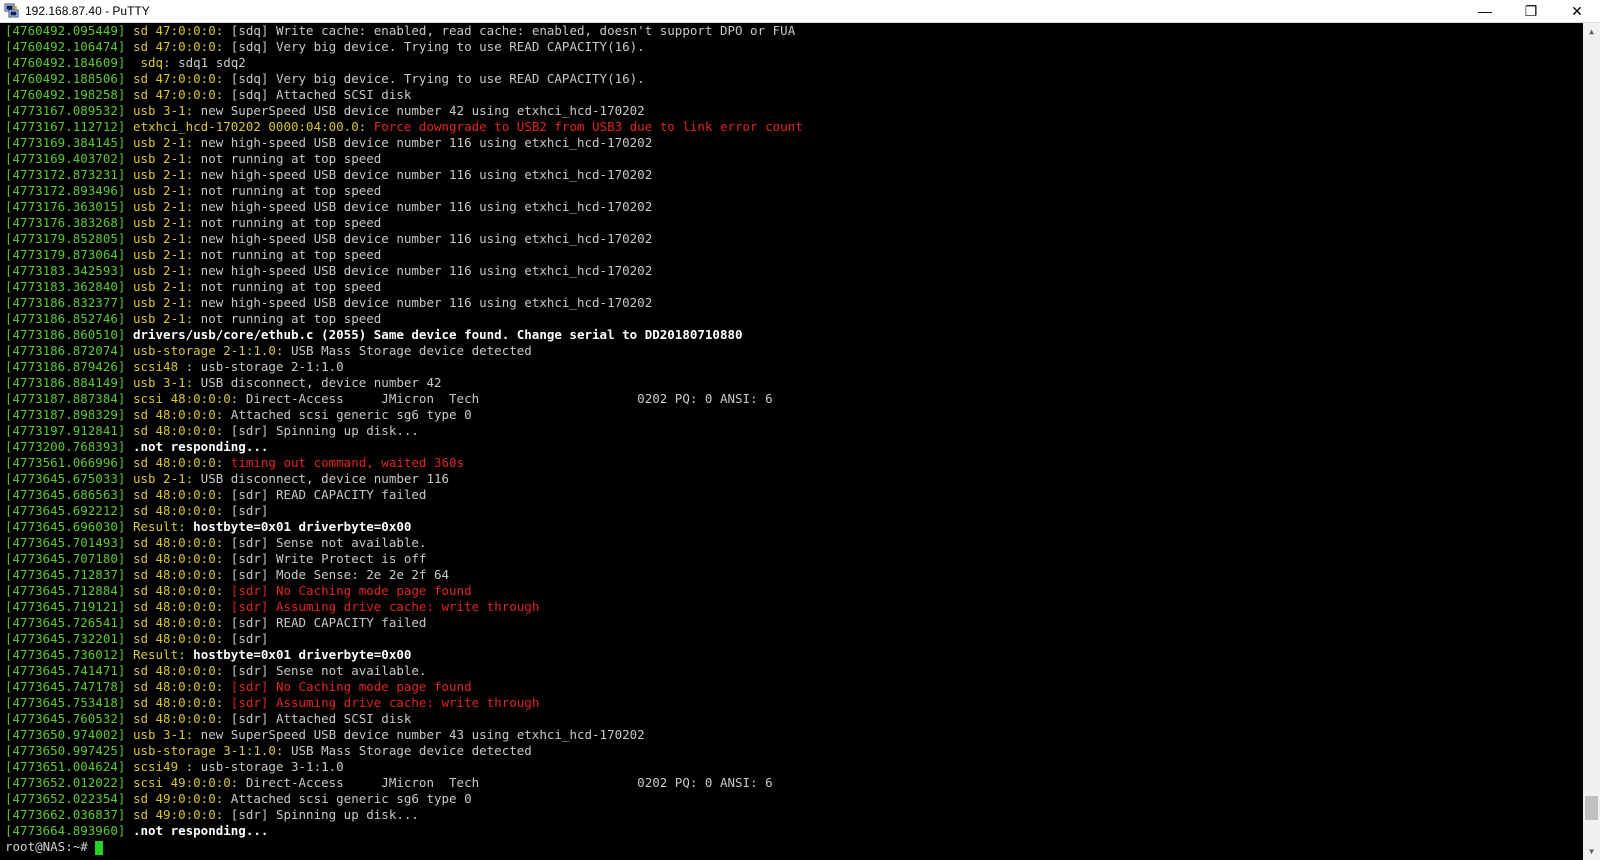 The width and height of the screenshot is (1600, 860). I want to click on log-timestamp: [4773645.736012], so click(65, 654).